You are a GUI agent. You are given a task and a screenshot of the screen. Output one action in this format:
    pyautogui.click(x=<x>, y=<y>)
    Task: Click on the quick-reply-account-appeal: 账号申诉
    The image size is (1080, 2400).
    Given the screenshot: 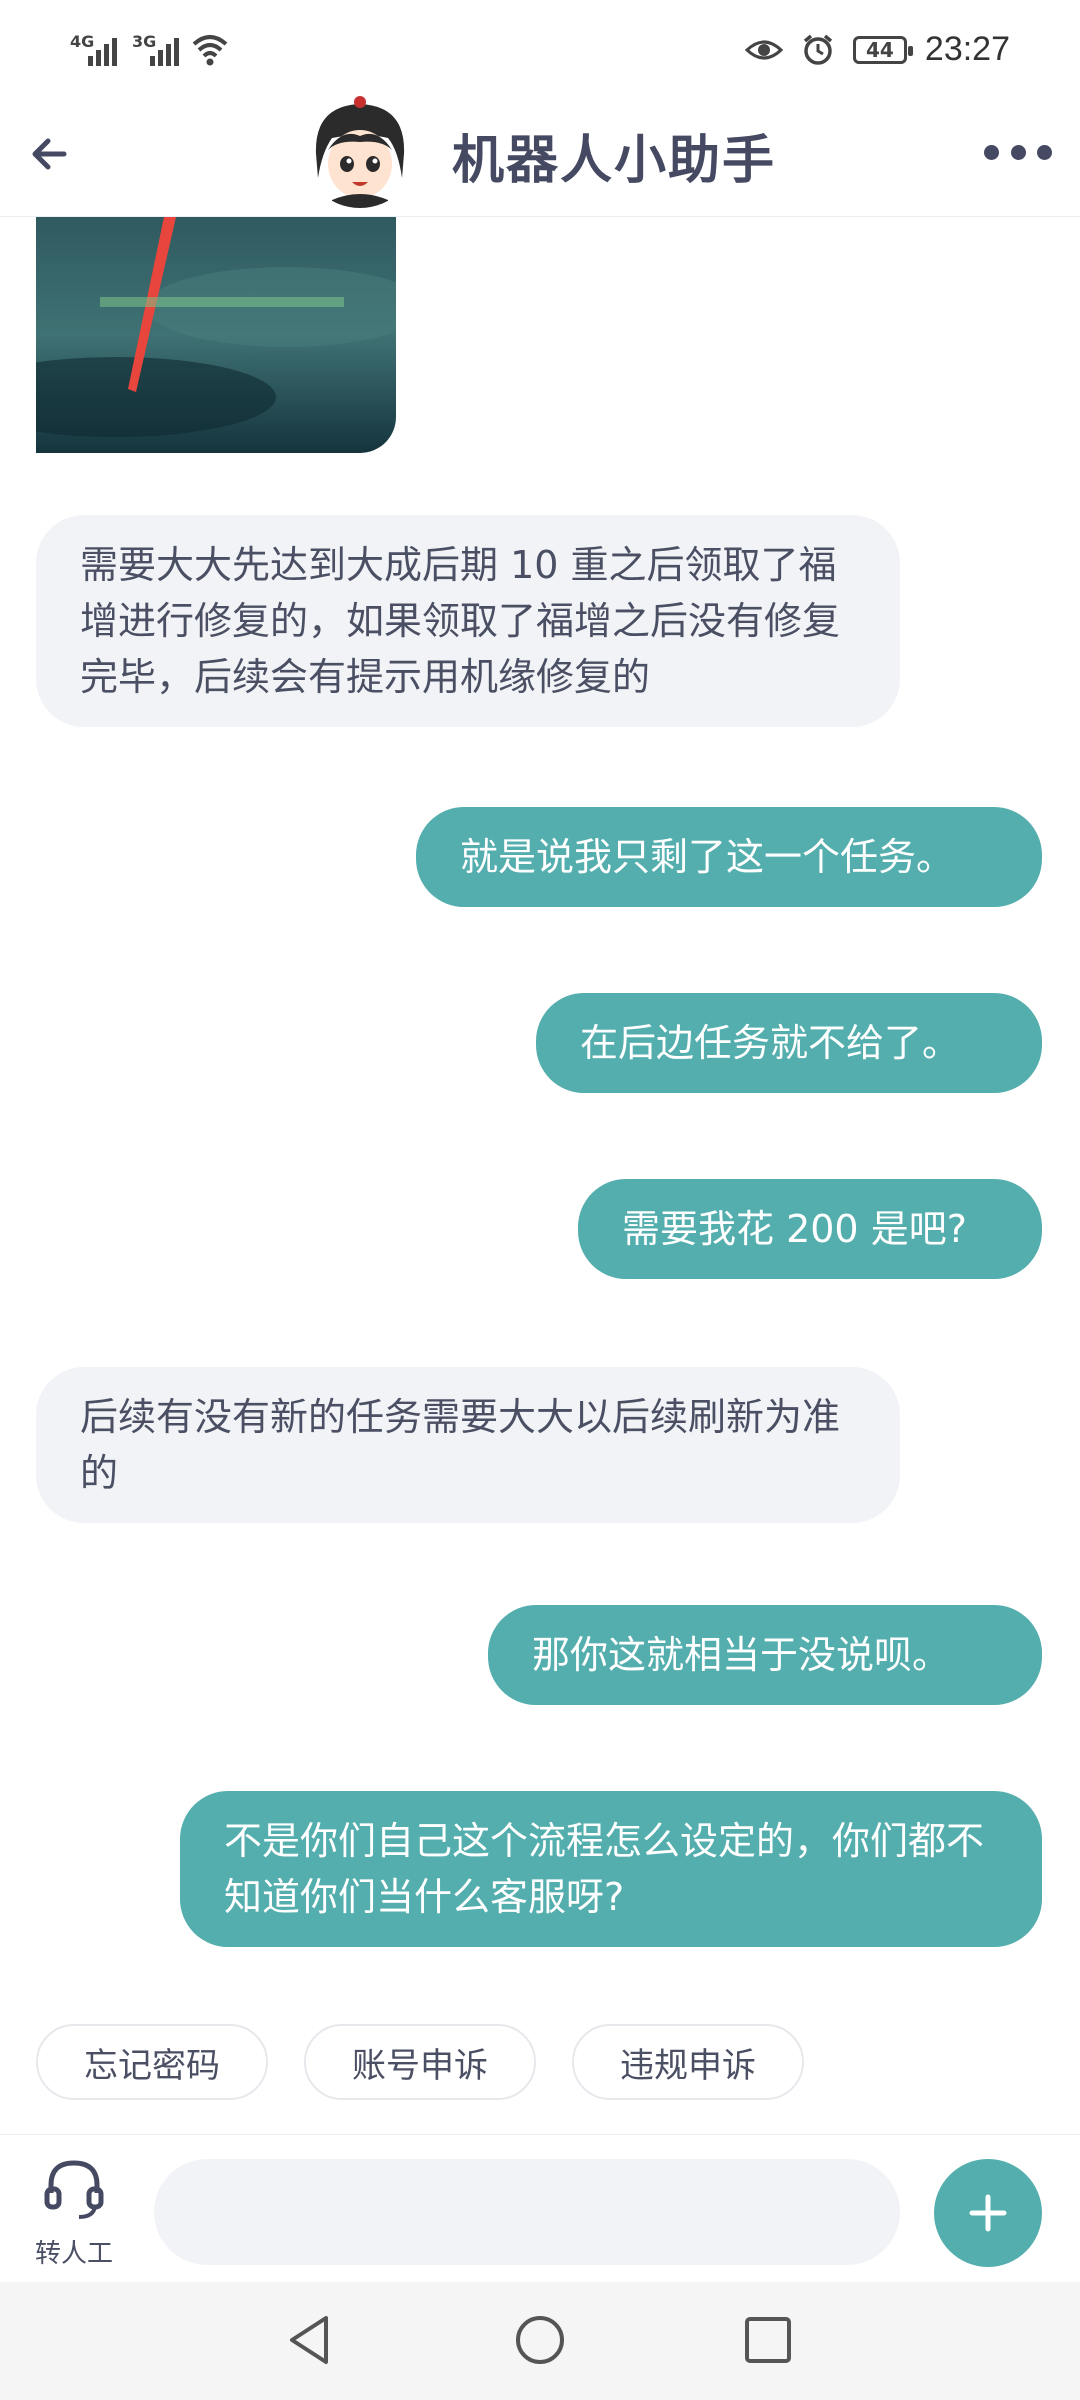 What is the action you would take?
    pyautogui.click(x=420, y=2062)
    